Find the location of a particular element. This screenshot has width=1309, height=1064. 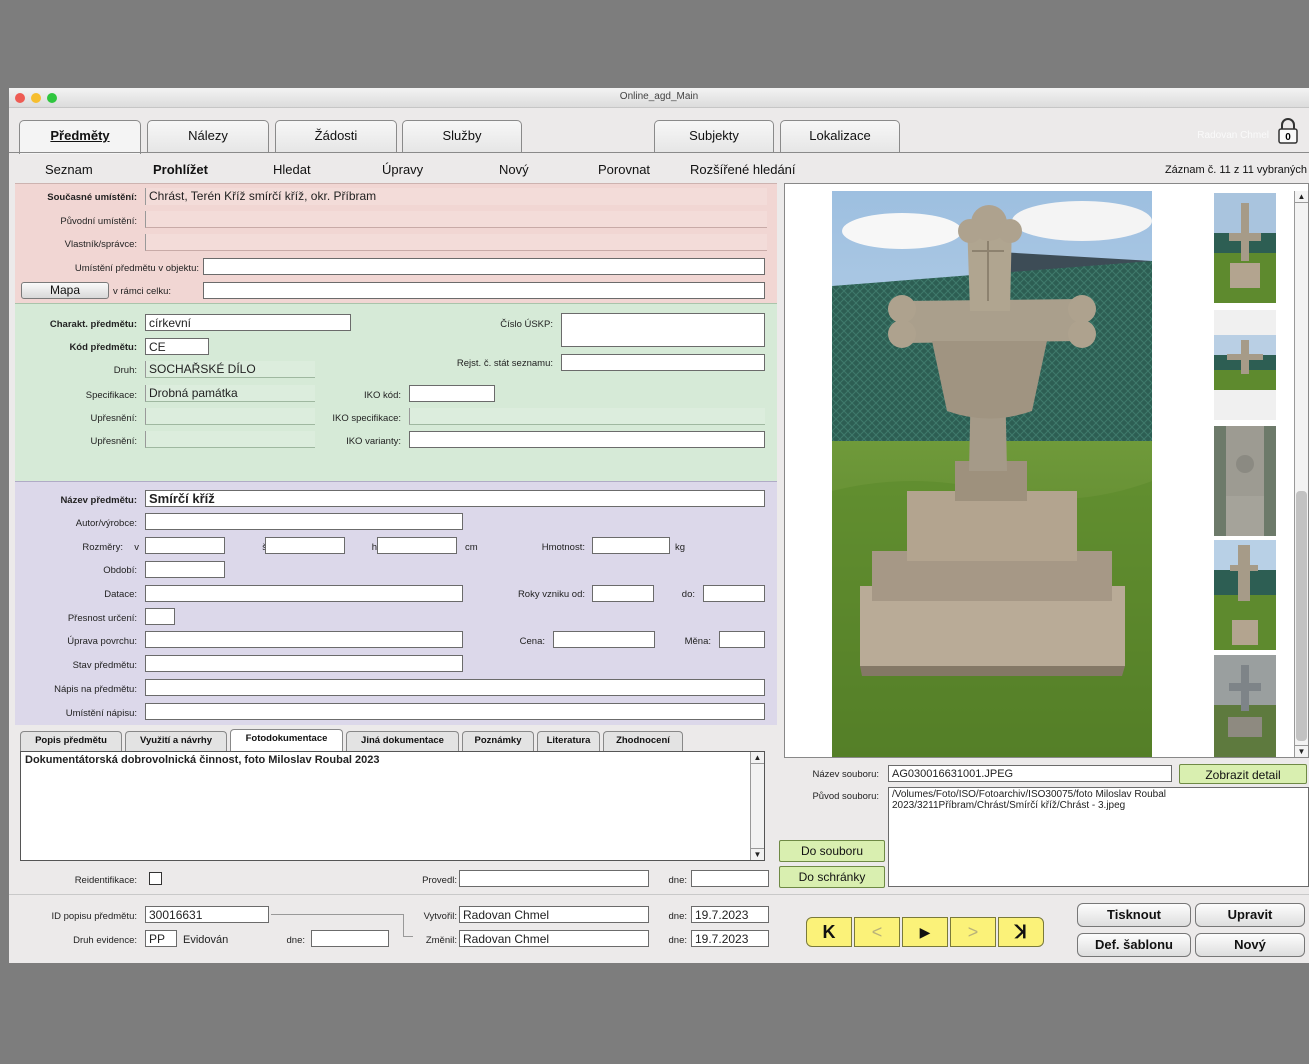

next-record-button: > is located at coordinates (973, 932).